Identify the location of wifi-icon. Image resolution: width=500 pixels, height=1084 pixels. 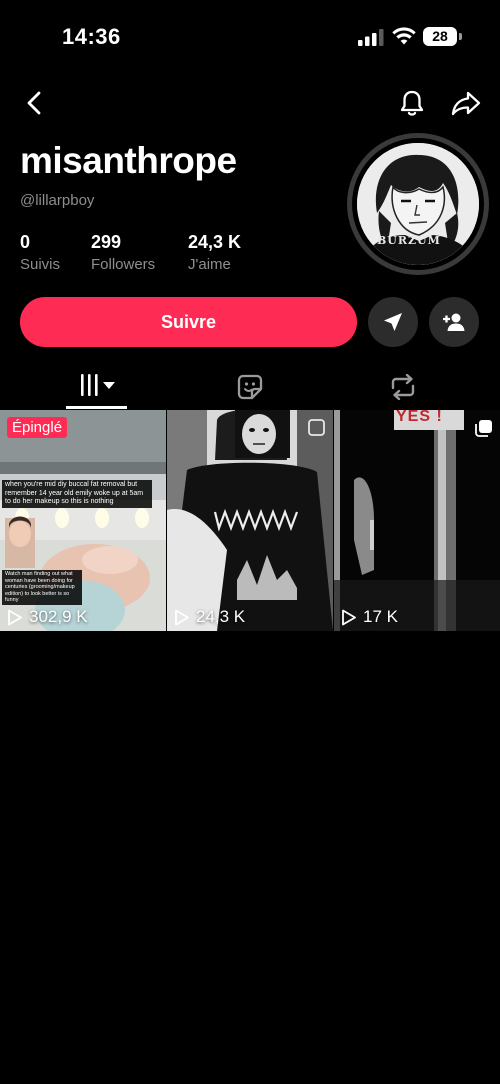
(404, 36).